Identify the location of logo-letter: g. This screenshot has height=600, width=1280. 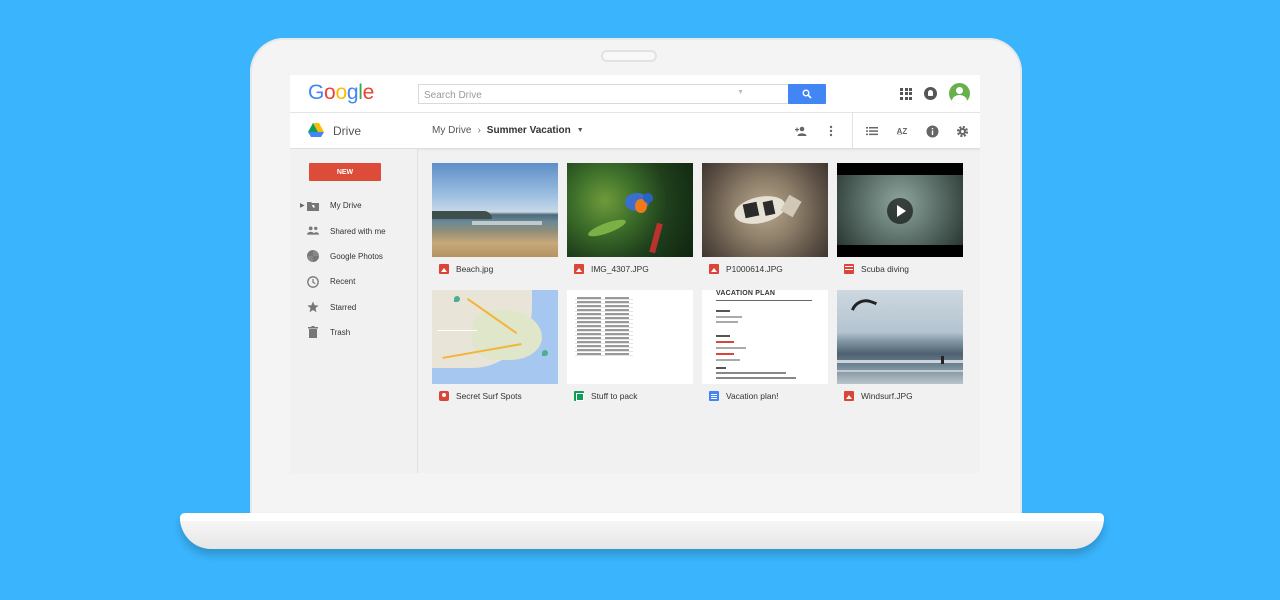
(352, 92).